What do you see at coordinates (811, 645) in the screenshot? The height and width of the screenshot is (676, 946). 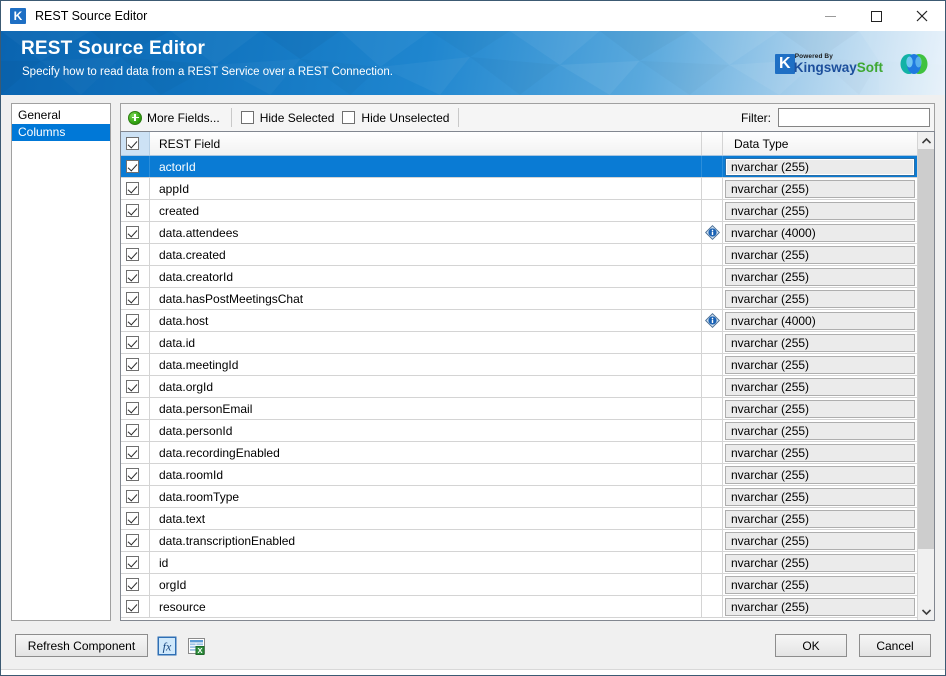 I see `ok-button: OK` at bounding box center [811, 645].